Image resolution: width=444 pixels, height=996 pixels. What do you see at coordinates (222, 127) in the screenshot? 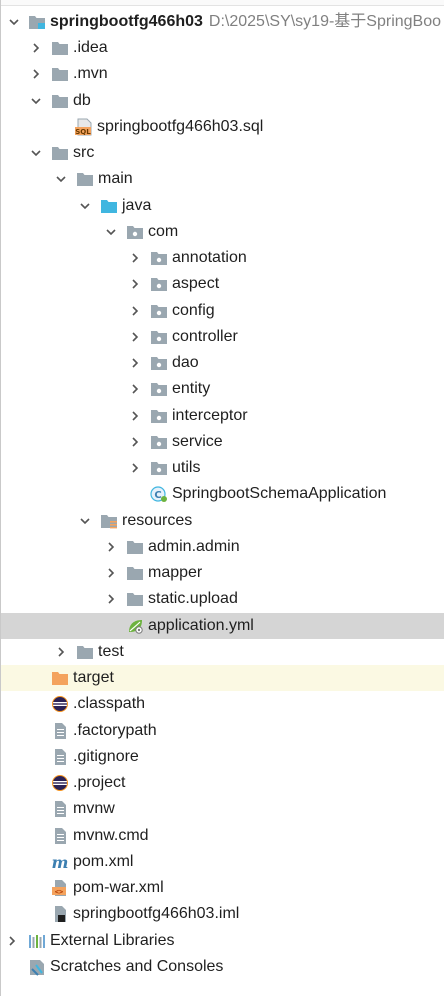
I see `tree-row-sql-file: SQL springbootfg466h03.sql` at bounding box center [222, 127].